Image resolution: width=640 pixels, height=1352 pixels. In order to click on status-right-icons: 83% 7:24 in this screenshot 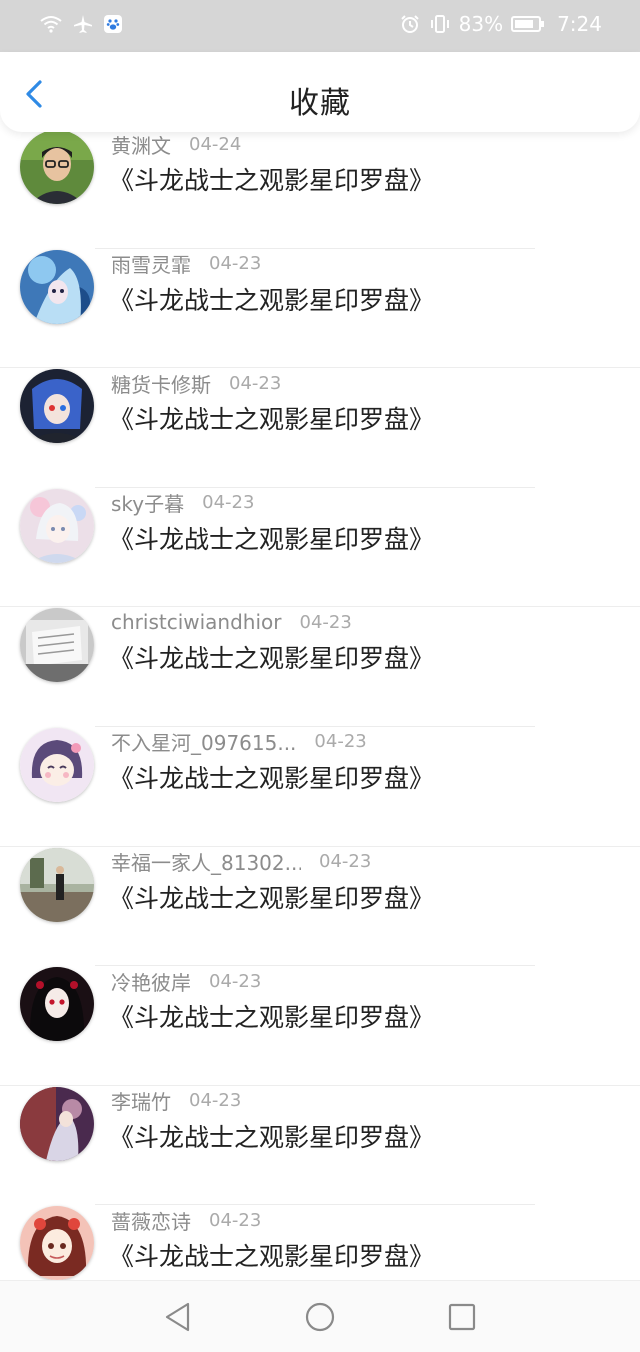, I will do `click(500, 24)`.